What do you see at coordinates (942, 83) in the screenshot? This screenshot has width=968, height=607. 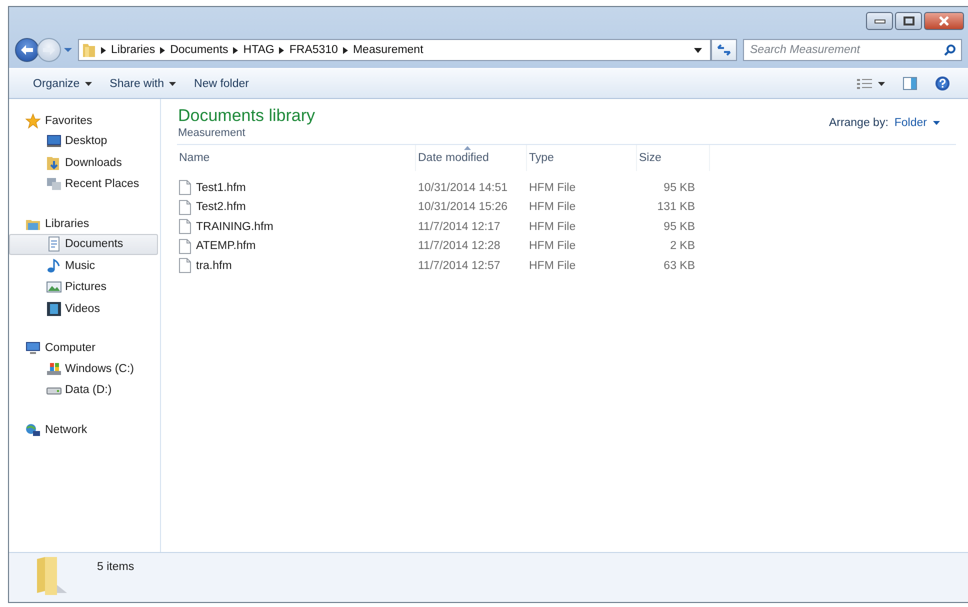 I see `help-icon` at bounding box center [942, 83].